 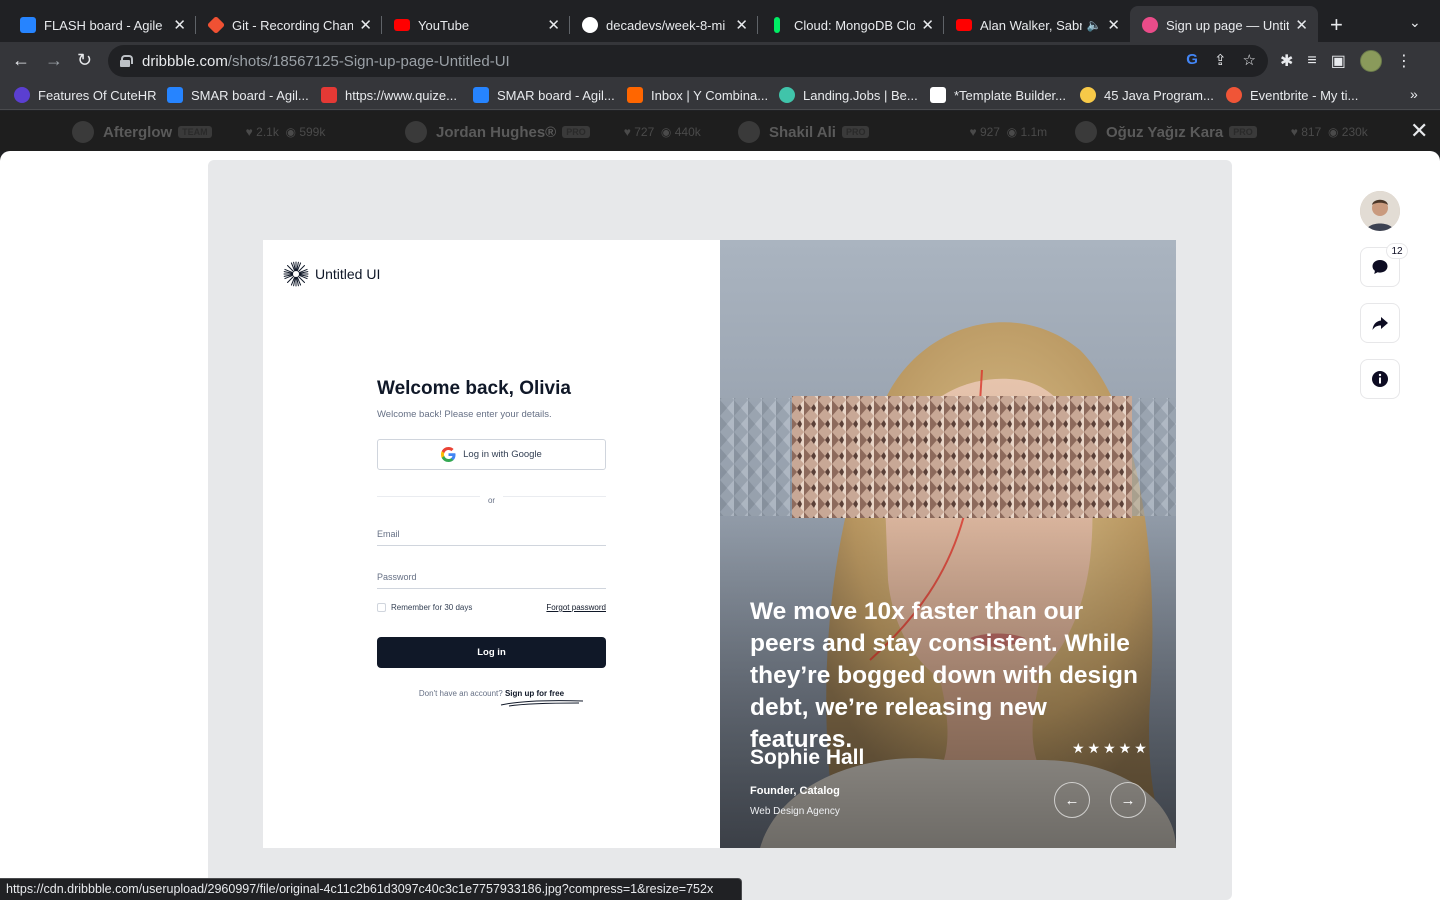 What do you see at coordinates (1031, 25) in the screenshot?
I see `tab-title: Alan Walker, Sabr` at bounding box center [1031, 25].